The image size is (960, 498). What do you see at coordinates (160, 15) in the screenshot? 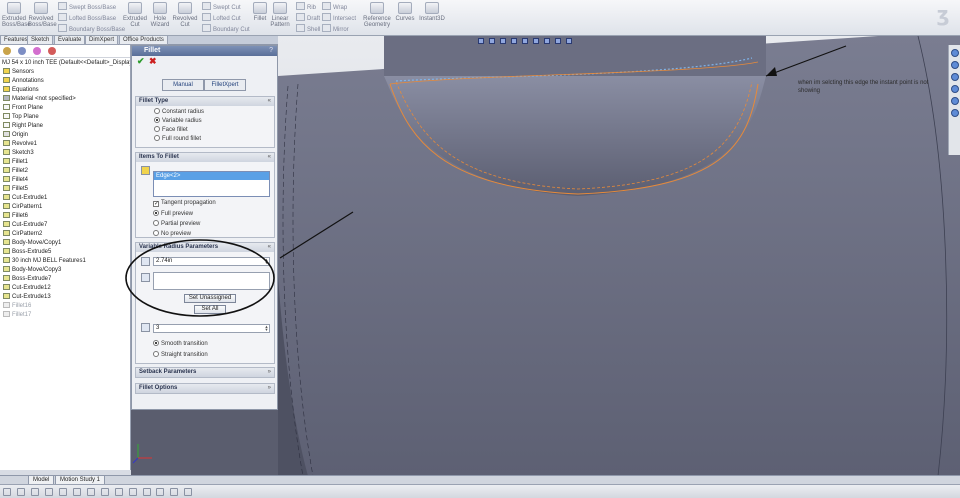
I see `hole-wizard-button: Hole Wizard` at bounding box center [160, 15].